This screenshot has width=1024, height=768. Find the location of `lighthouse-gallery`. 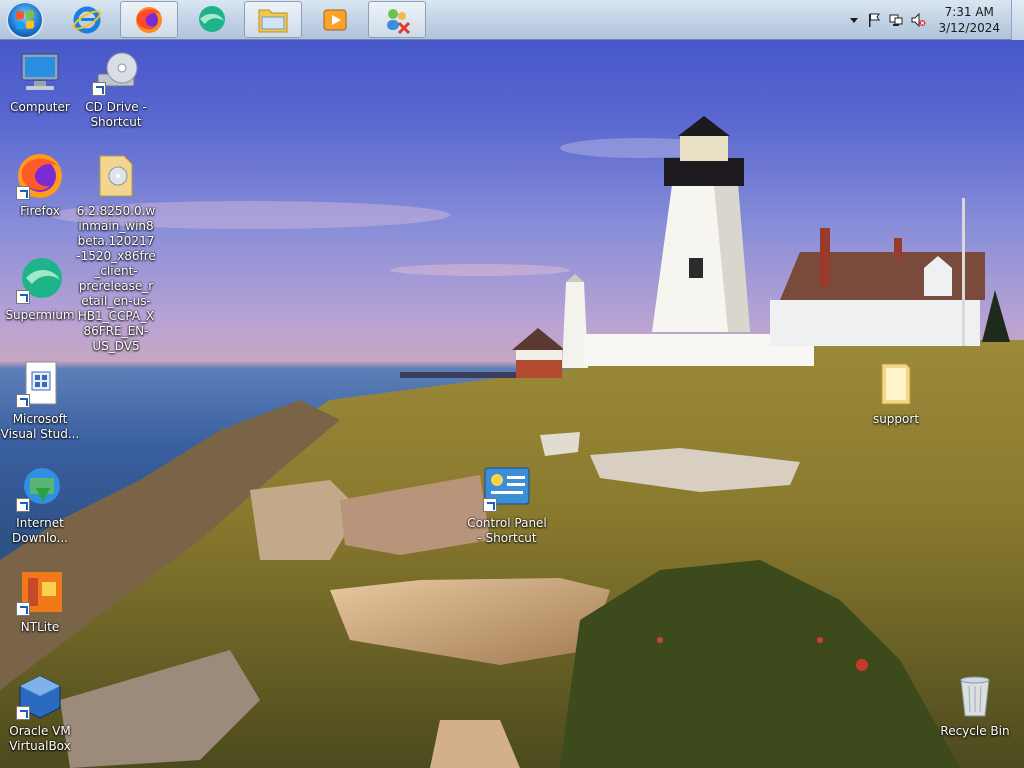

lighthouse-gallery is located at coordinates (704, 172).